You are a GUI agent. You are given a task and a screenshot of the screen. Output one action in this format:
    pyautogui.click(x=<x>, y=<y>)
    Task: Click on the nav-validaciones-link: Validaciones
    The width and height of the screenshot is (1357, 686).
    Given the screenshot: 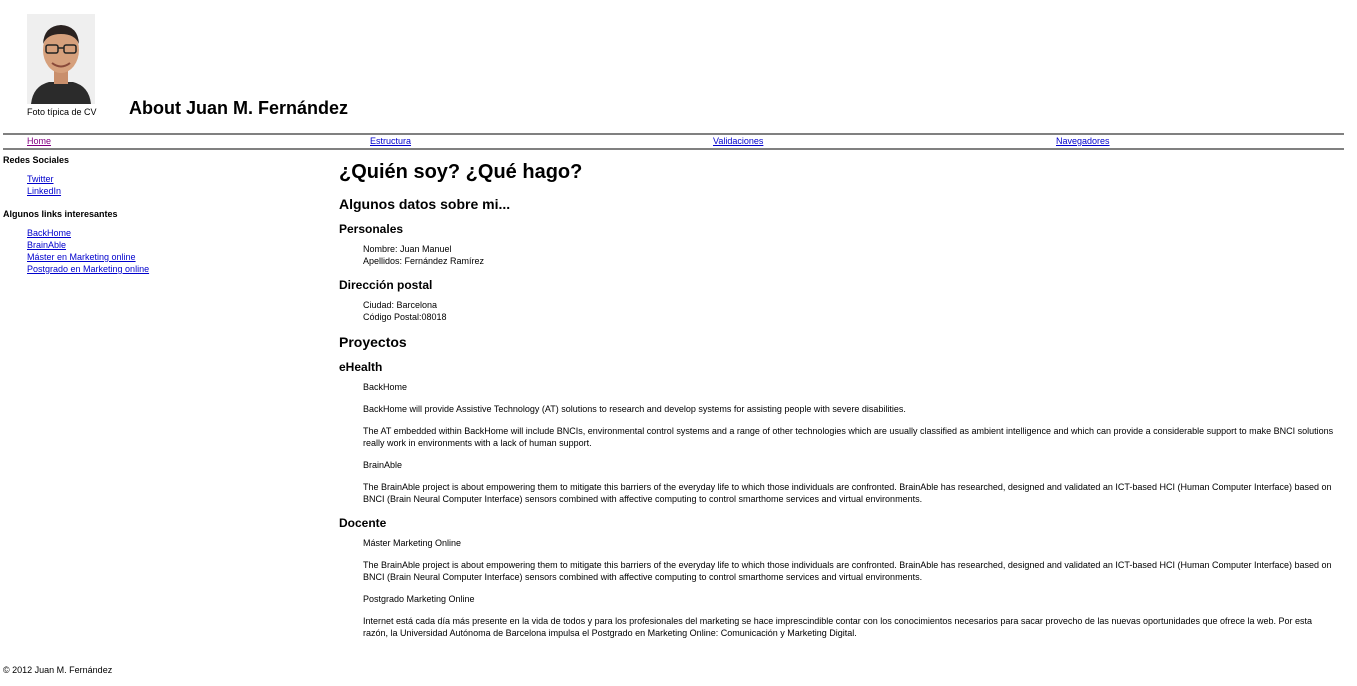 What is the action you would take?
    pyautogui.click(x=860, y=141)
    